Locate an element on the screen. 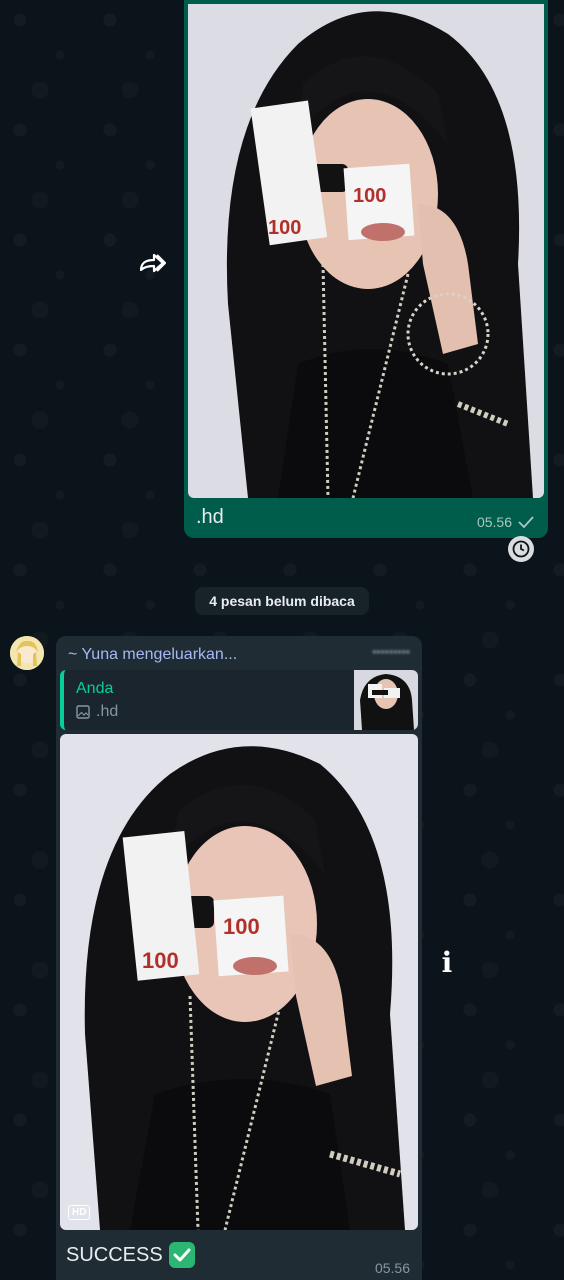 The width and height of the screenshot is (564, 1280). hd-badge: HD is located at coordinates (79, 1212).